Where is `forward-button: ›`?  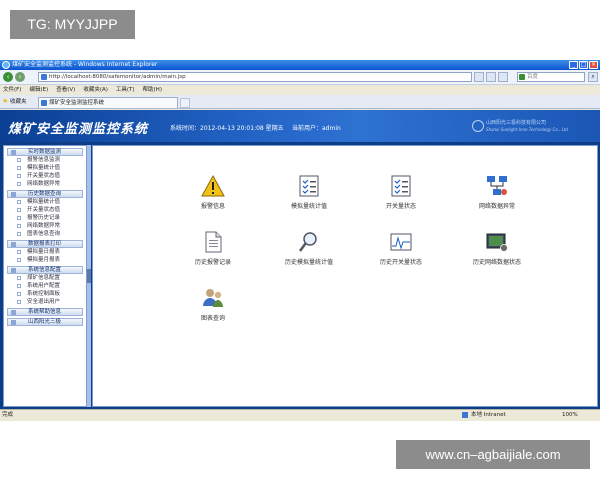
forward-button: › is located at coordinates (20, 77).